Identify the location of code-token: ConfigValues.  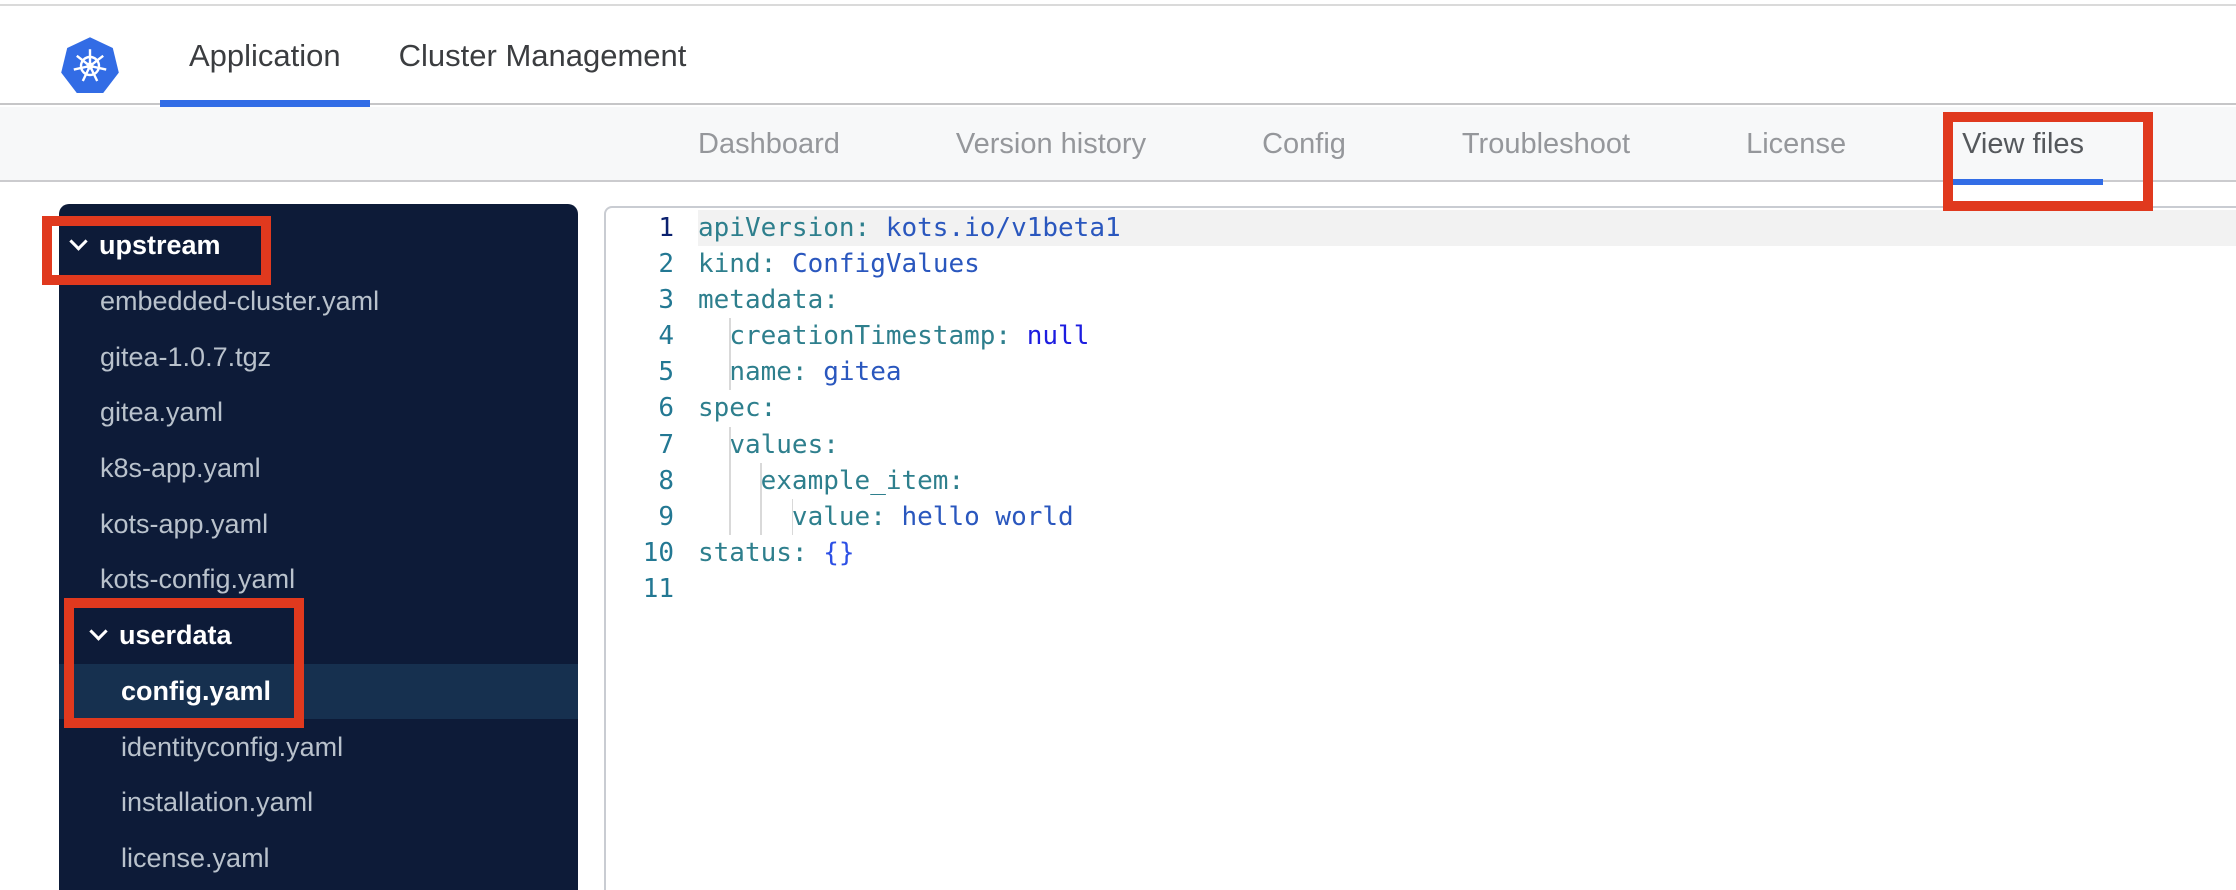
(885, 264).